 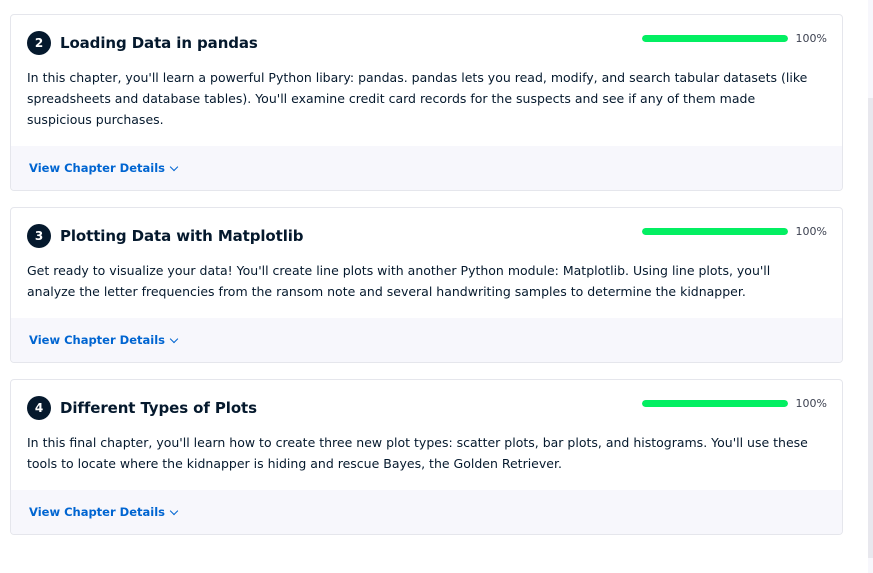 I want to click on chapter-number-badge: 3, so click(x=39, y=236).